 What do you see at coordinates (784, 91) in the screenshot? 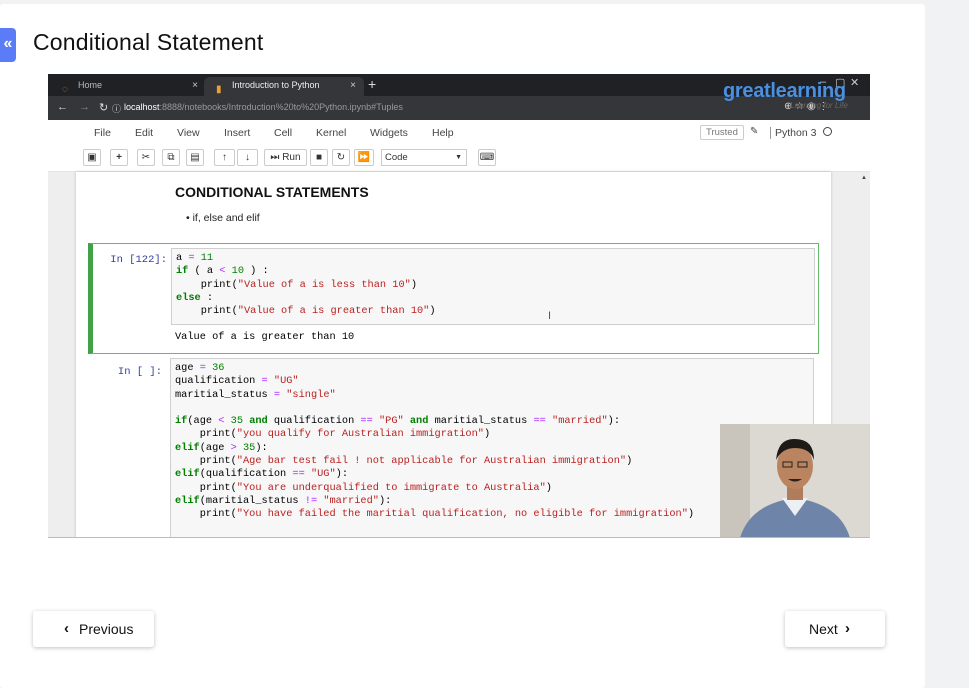
I see `brand-logo: greatlearning` at bounding box center [784, 91].